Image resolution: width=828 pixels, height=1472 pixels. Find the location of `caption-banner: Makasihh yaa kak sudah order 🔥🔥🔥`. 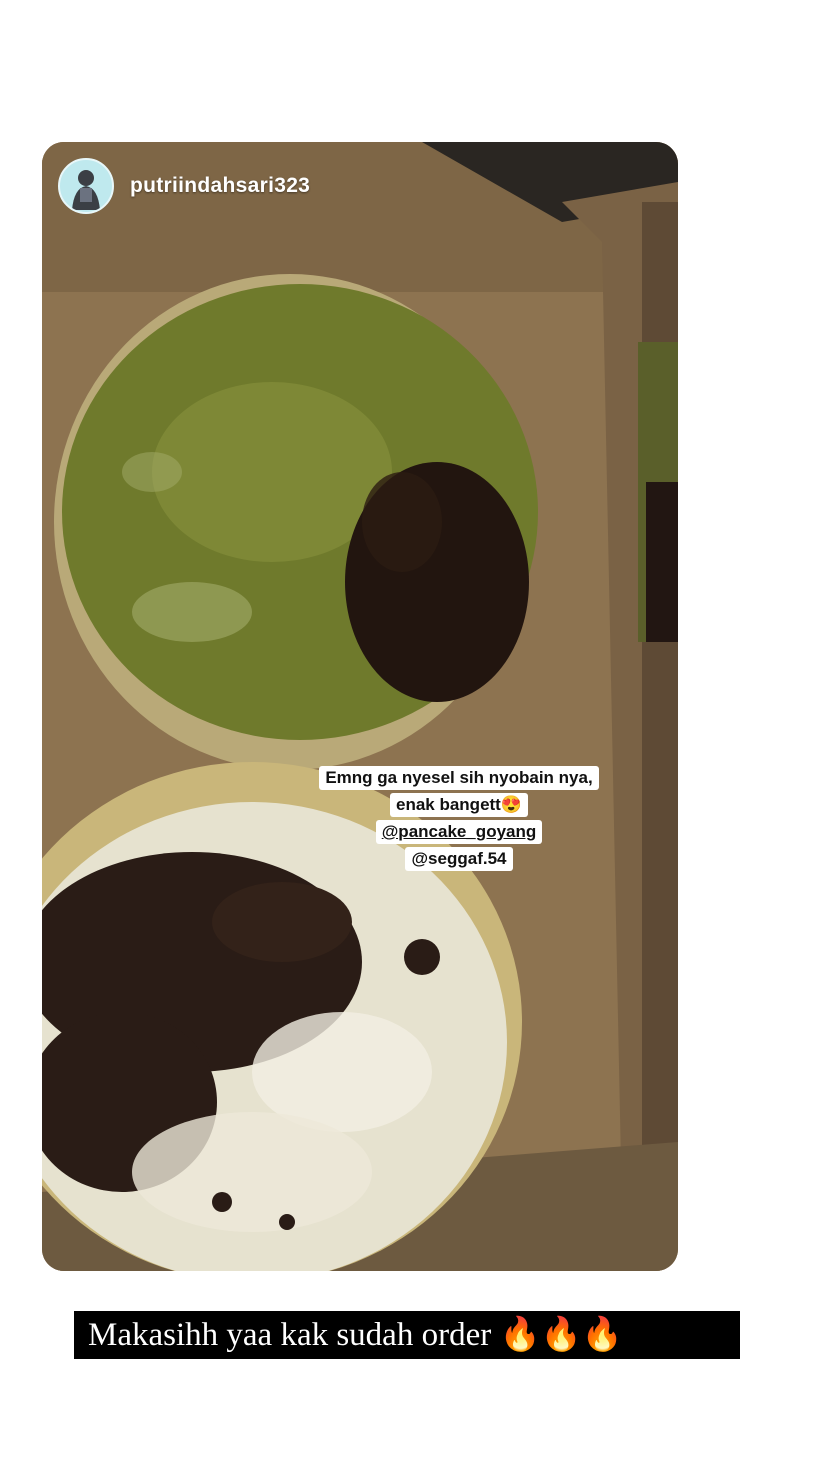

caption-banner: Makasihh yaa kak sudah order 🔥🔥🔥 is located at coordinates (407, 1335).